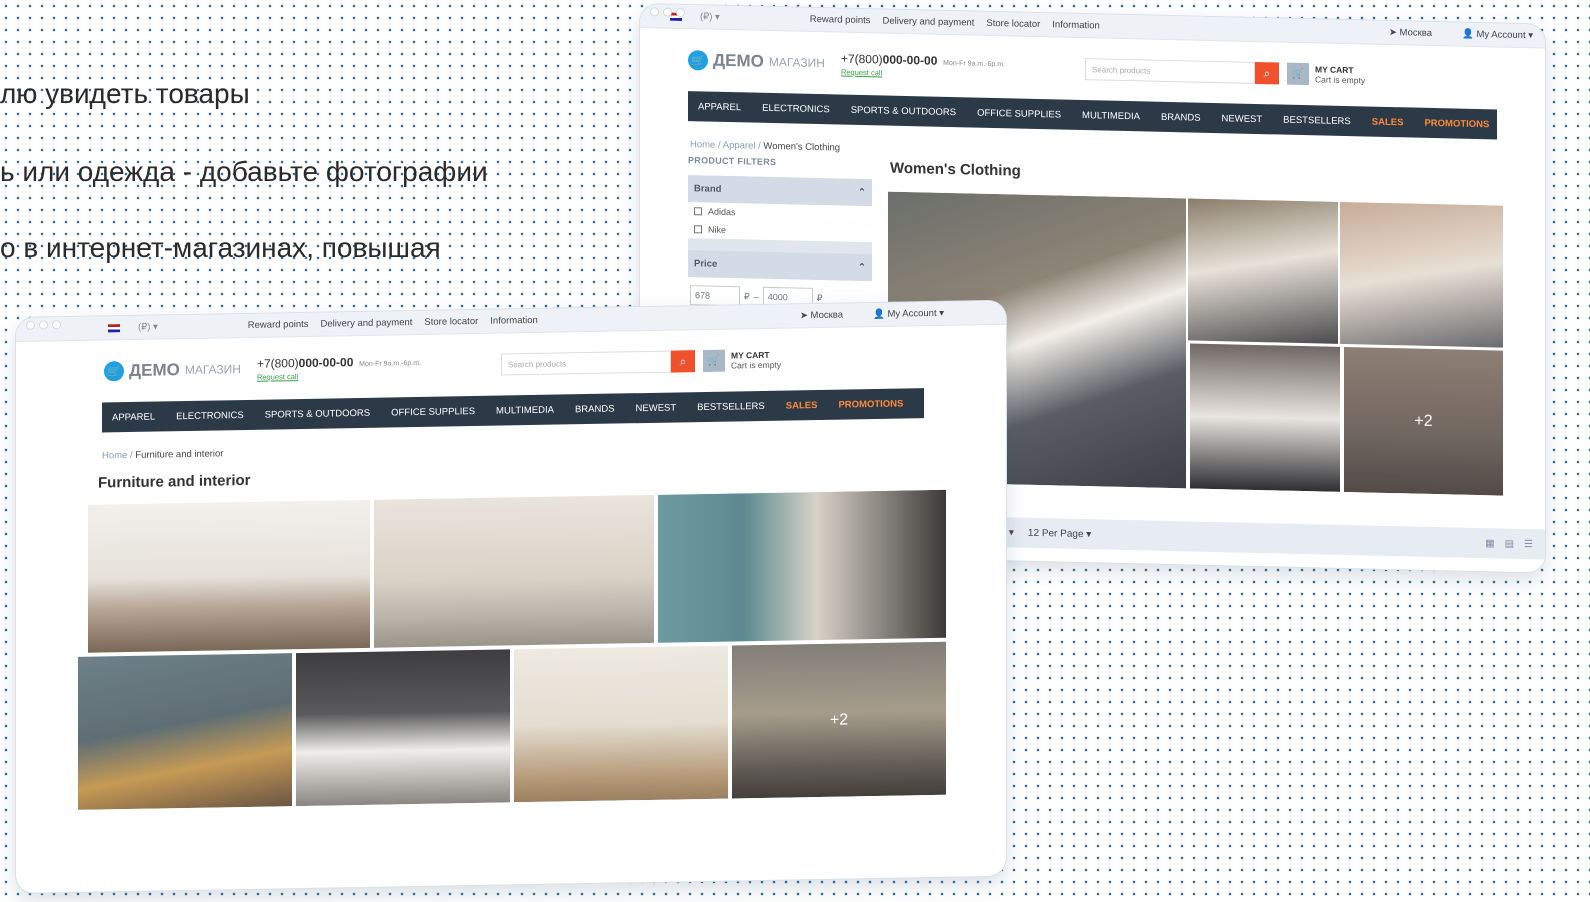 Image resolution: width=1590 pixels, height=902 pixels. Describe the element at coordinates (179, 454) in the screenshot. I see `crumb-current: Furniture and interior` at that location.